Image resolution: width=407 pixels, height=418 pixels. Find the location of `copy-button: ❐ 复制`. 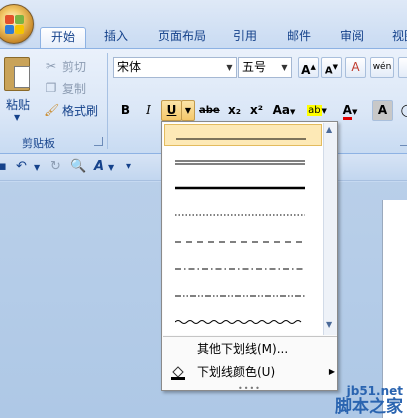

copy-button: ❐ 复制 is located at coordinates (65, 88).